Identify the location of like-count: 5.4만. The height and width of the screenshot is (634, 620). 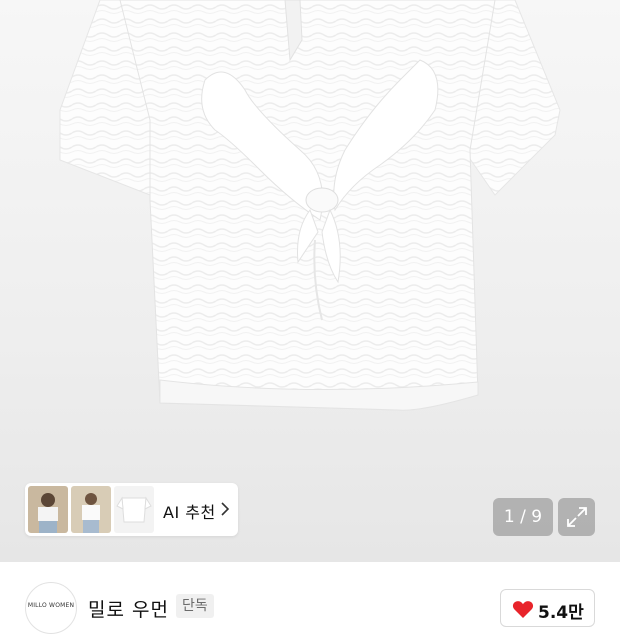
(561, 613).